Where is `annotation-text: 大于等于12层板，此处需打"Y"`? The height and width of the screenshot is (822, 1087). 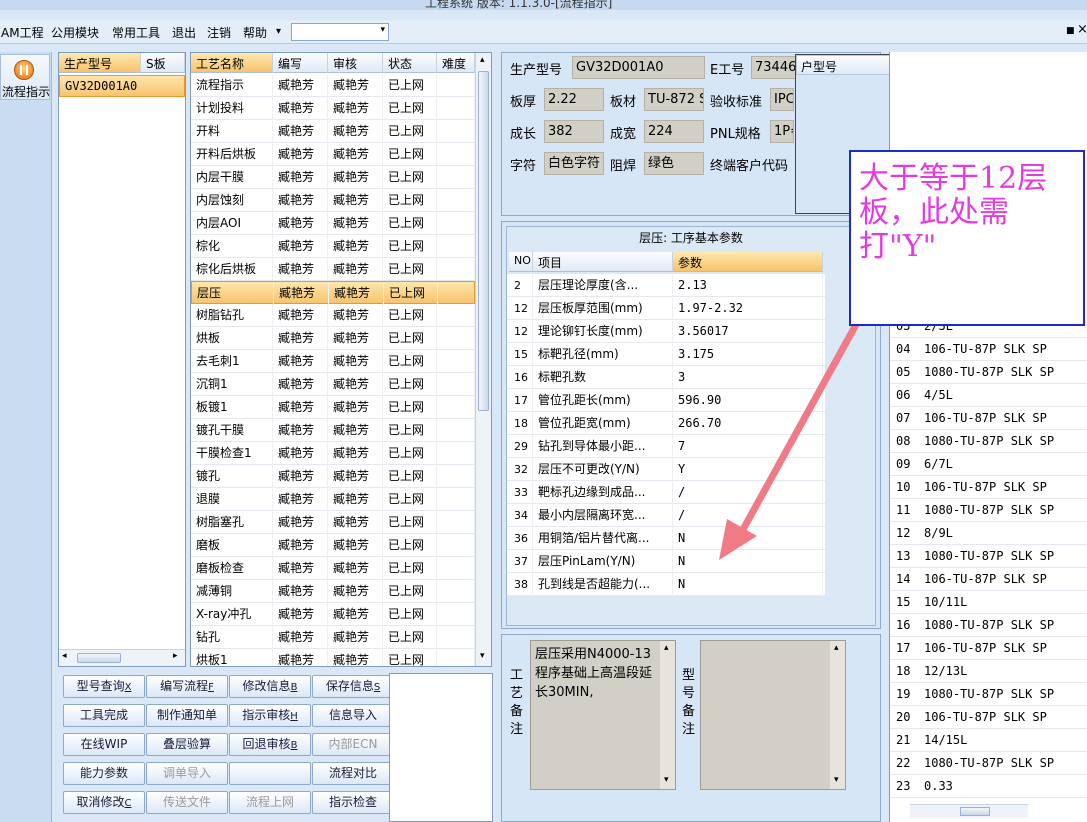
annotation-text: 大于等于12层板，此处需打"Y" is located at coordinates (953, 212).